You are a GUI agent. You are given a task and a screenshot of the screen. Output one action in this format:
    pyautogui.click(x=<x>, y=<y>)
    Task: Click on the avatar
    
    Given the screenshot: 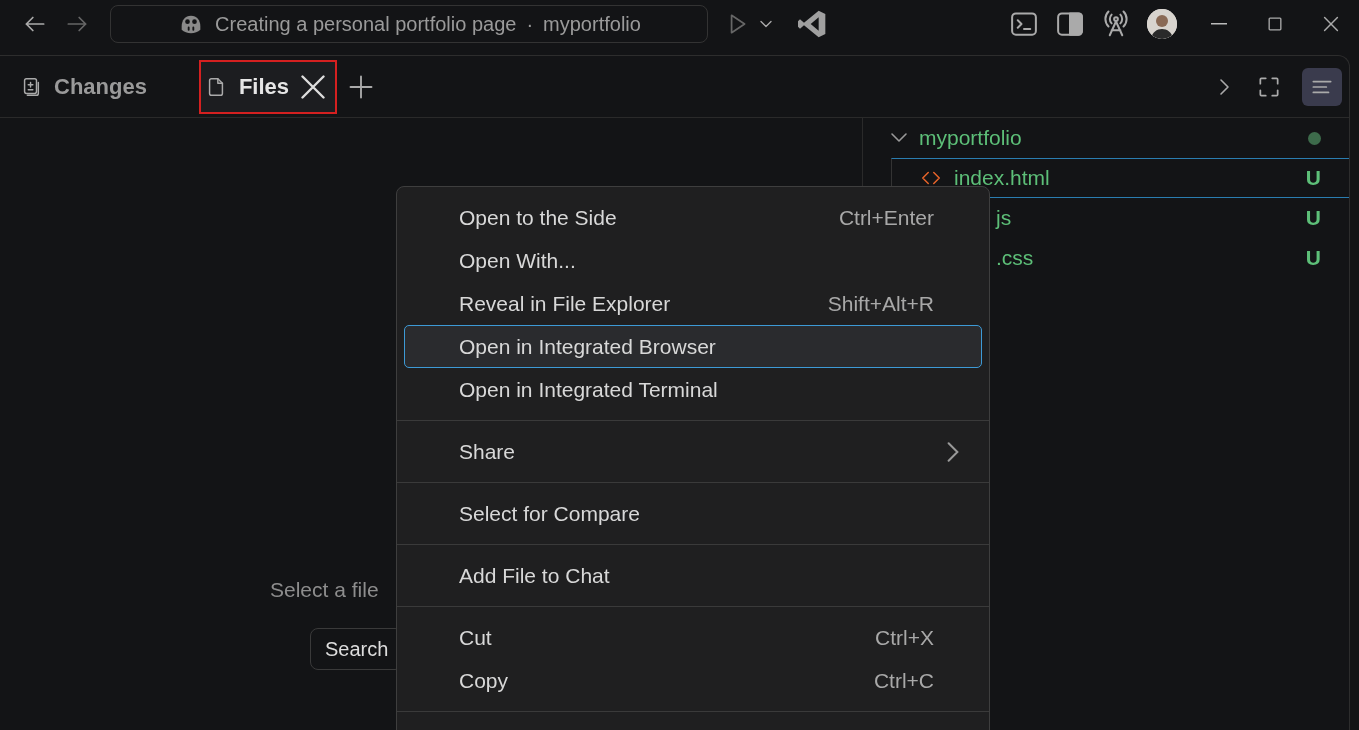 What is the action you would take?
    pyautogui.click(x=1162, y=24)
    